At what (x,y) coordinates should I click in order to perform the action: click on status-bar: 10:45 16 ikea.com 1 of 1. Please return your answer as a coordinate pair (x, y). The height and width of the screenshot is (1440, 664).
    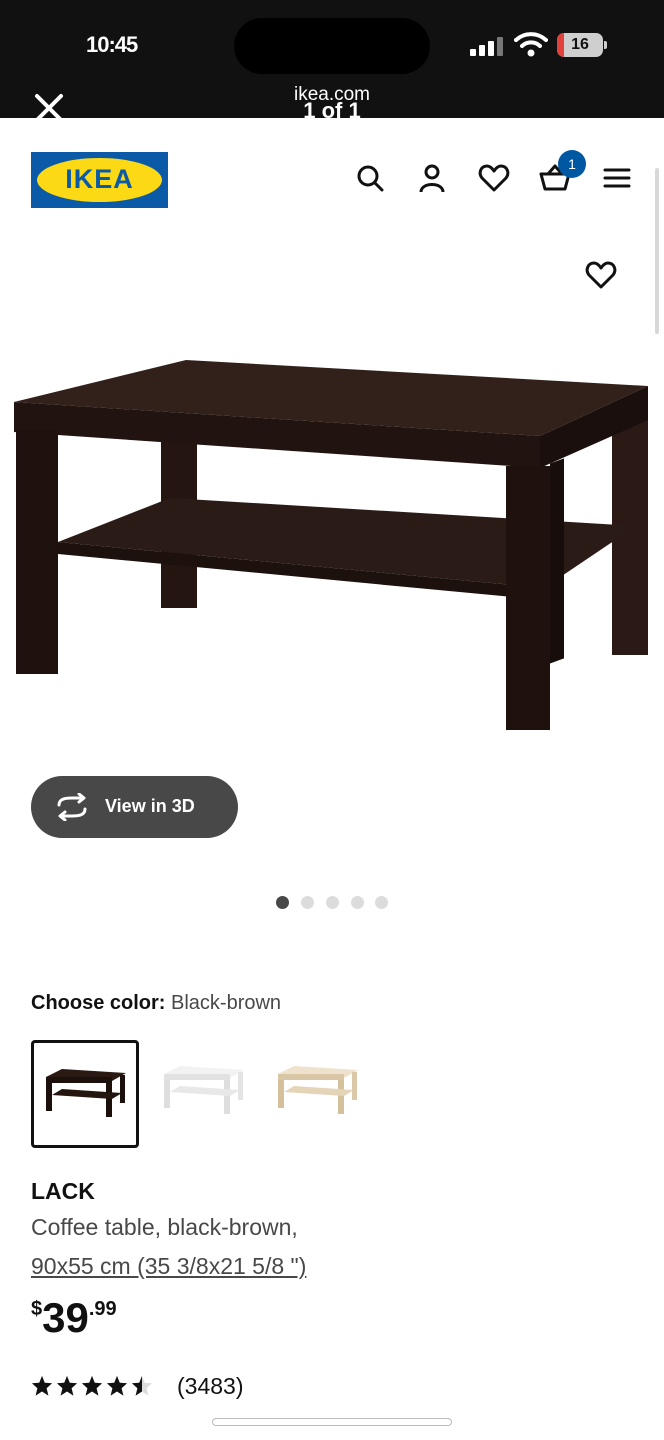
    Looking at the image, I should click on (332, 61).